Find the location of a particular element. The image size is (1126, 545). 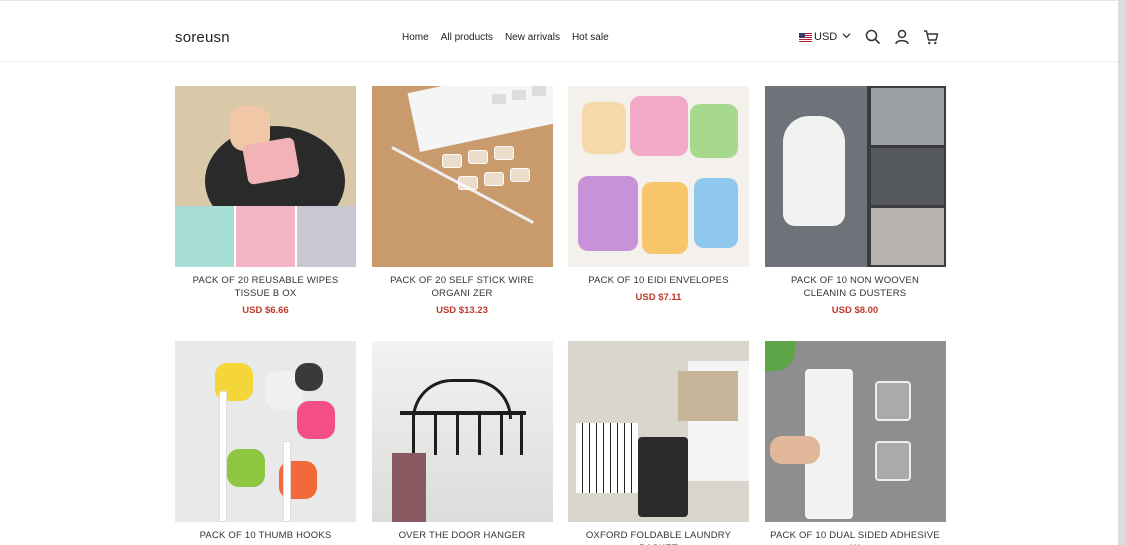

product-title: PACK OF 10 DUAL SIDED ADHESIVE W is located at coordinates (855, 537).